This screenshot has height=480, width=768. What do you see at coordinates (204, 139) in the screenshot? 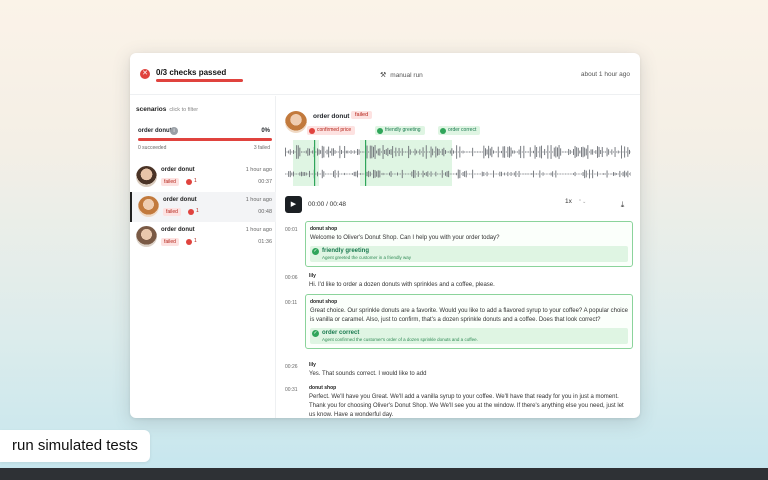
I see `scenario-filter-order-donut: order donut i 0% 0 succeeded 3 failed` at bounding box center [204, 139].